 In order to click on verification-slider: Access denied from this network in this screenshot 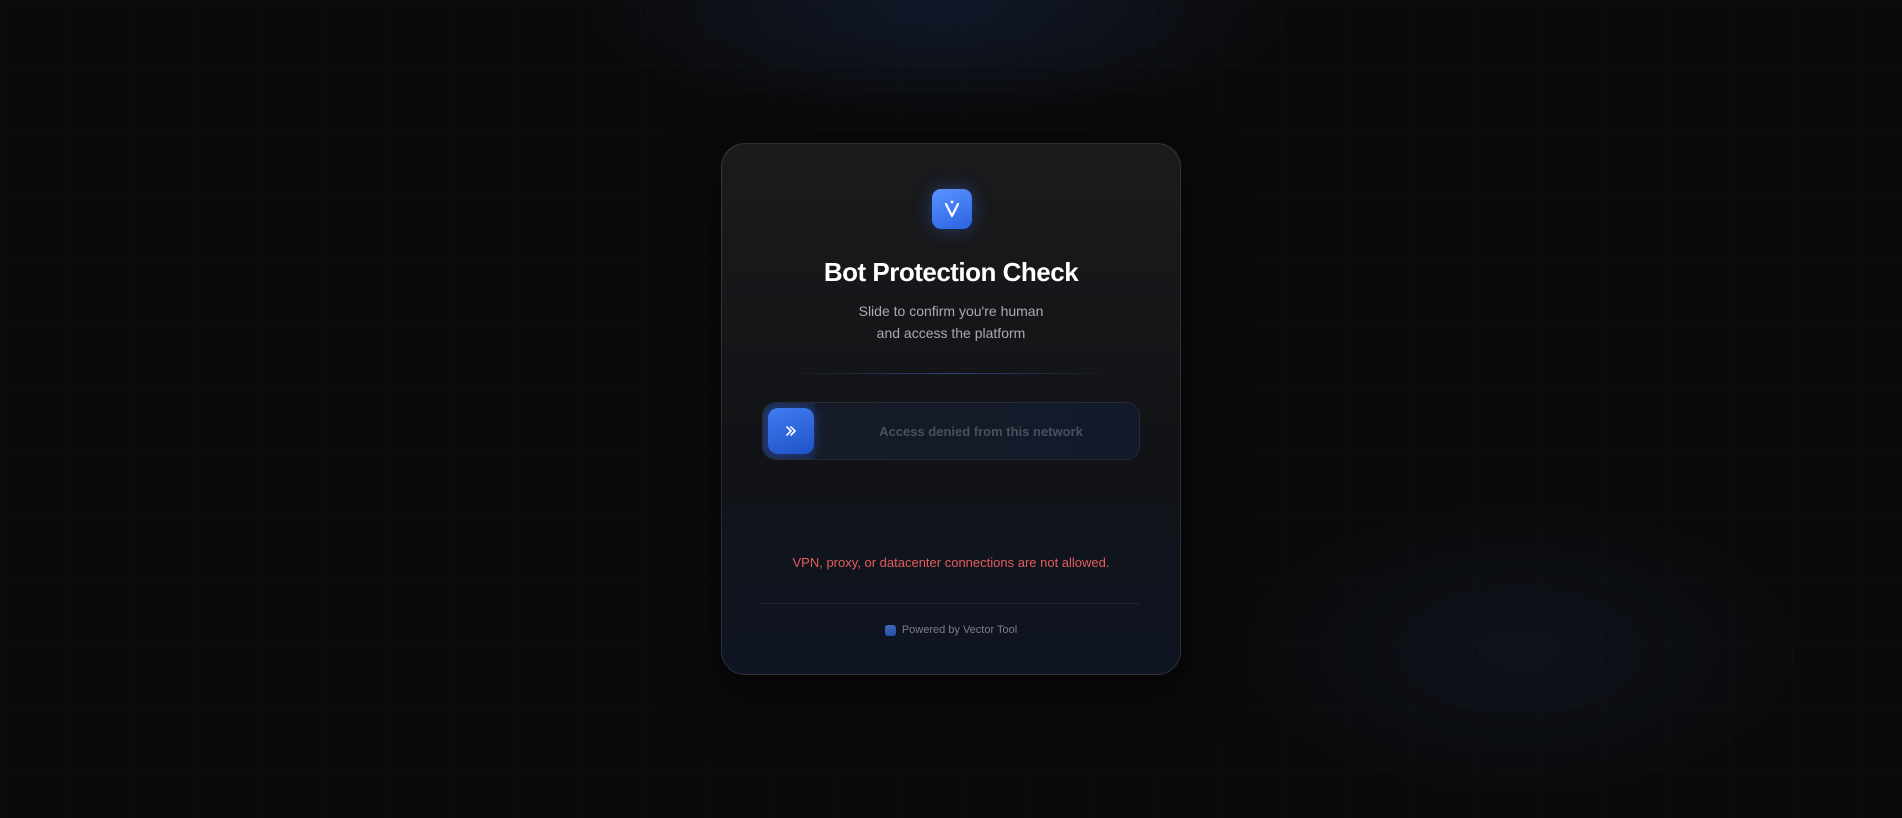, I will do `click(951, 431)`.